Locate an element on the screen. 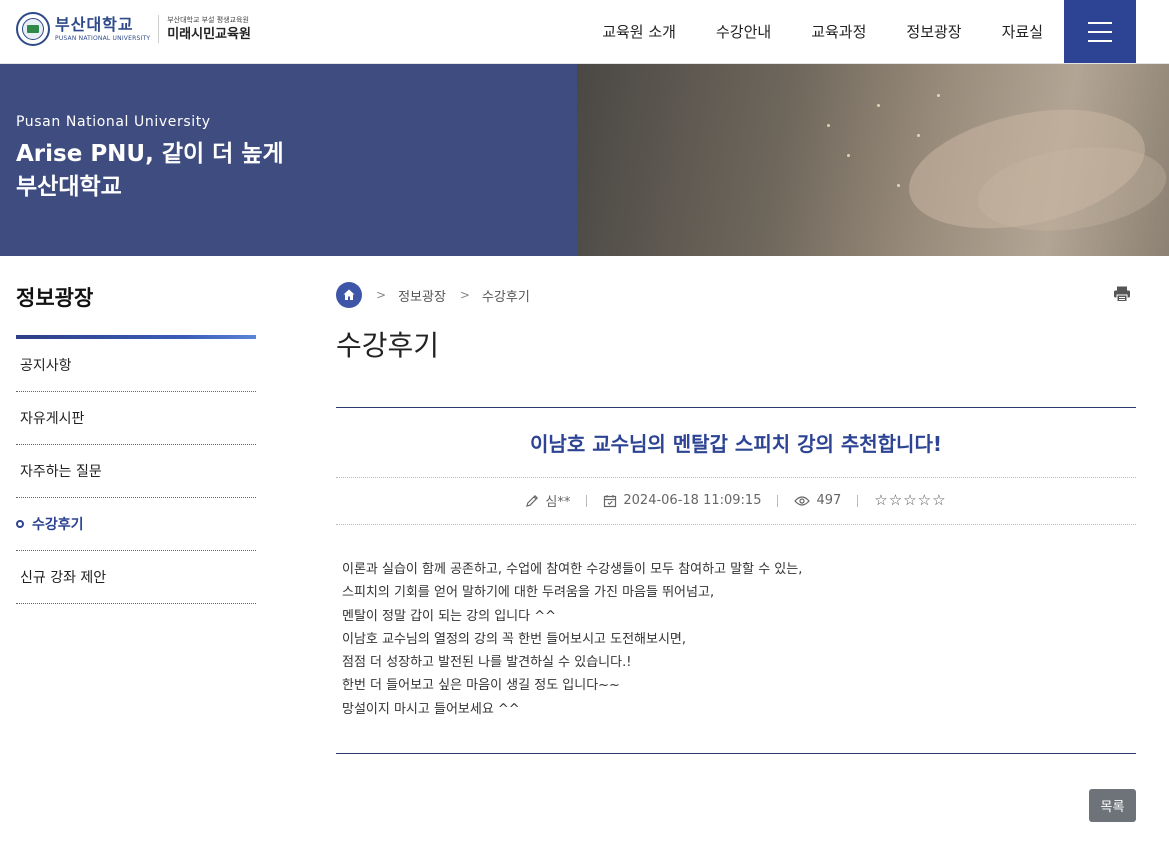  pencil-icon is located at coordinates (532, 500).